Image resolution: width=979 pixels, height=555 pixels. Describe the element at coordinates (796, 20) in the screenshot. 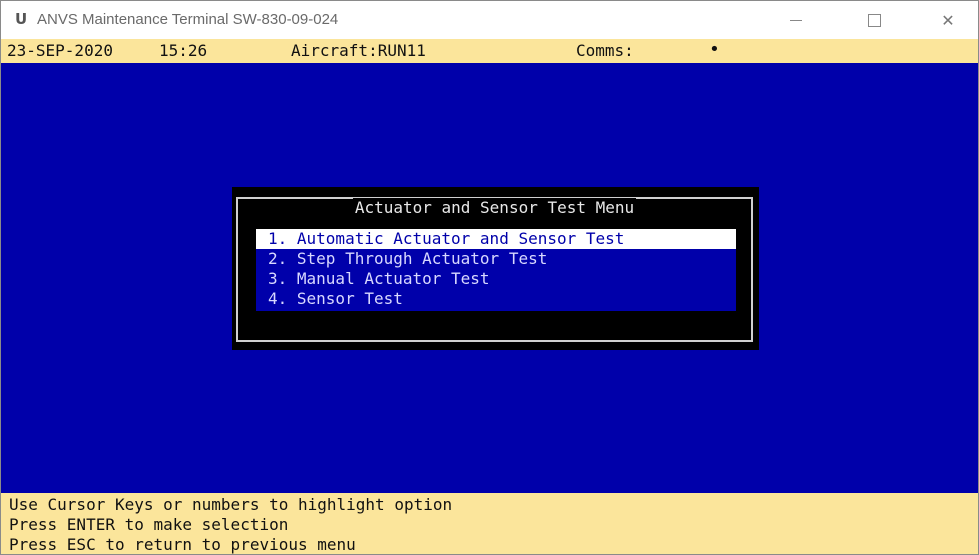

I see `minimize-icon` at that location.